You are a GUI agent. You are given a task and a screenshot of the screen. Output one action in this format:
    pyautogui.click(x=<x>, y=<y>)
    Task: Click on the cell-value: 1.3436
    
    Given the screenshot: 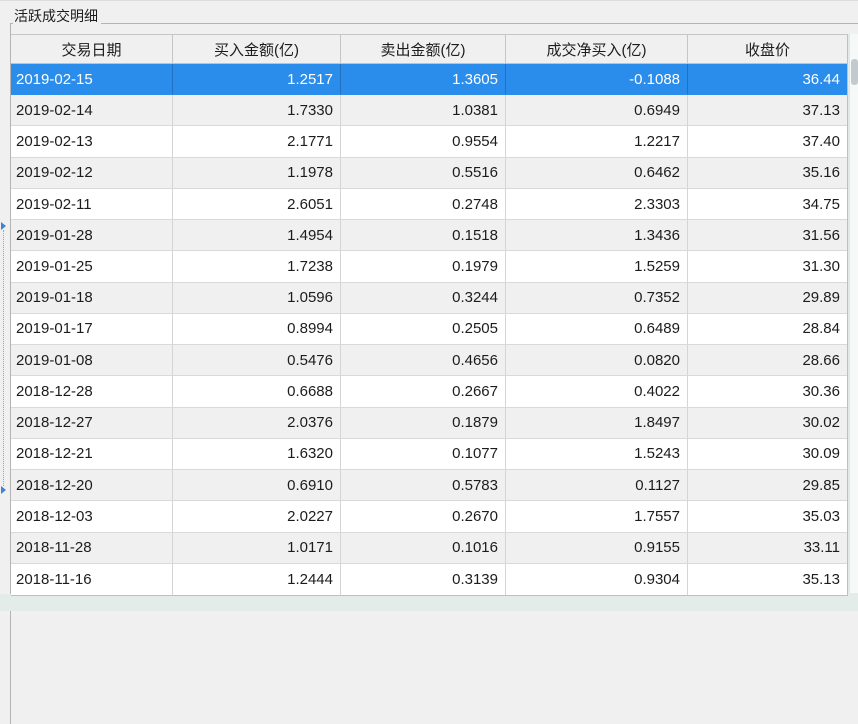 What is the action you would take?
    pyautogui.click(x=597, y=235)
    